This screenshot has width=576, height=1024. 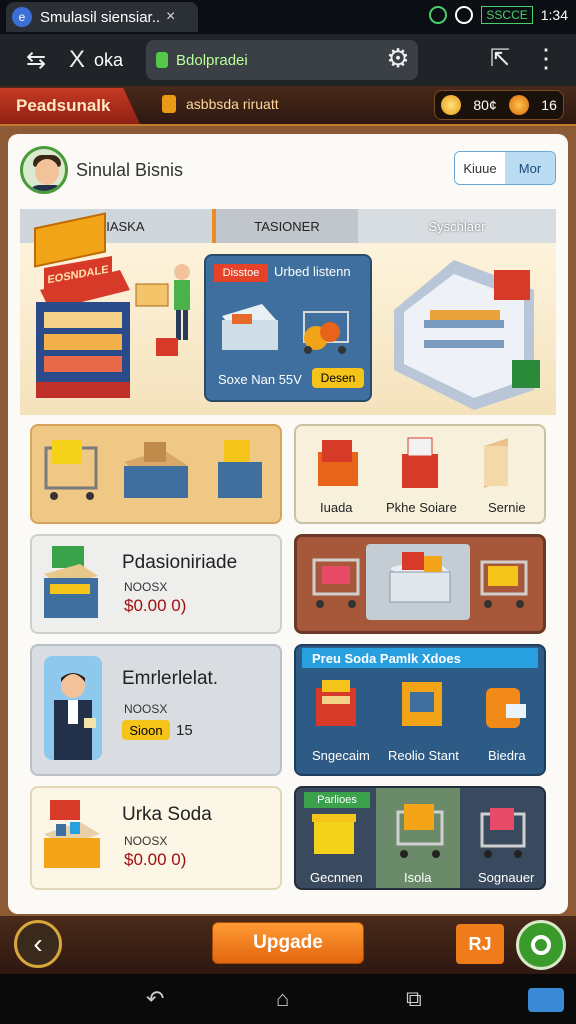 What do you see at coordinates (506, 877) in the screenshot?
I see `dark-item-3: Sognauer` at bounding box center [506, 877].